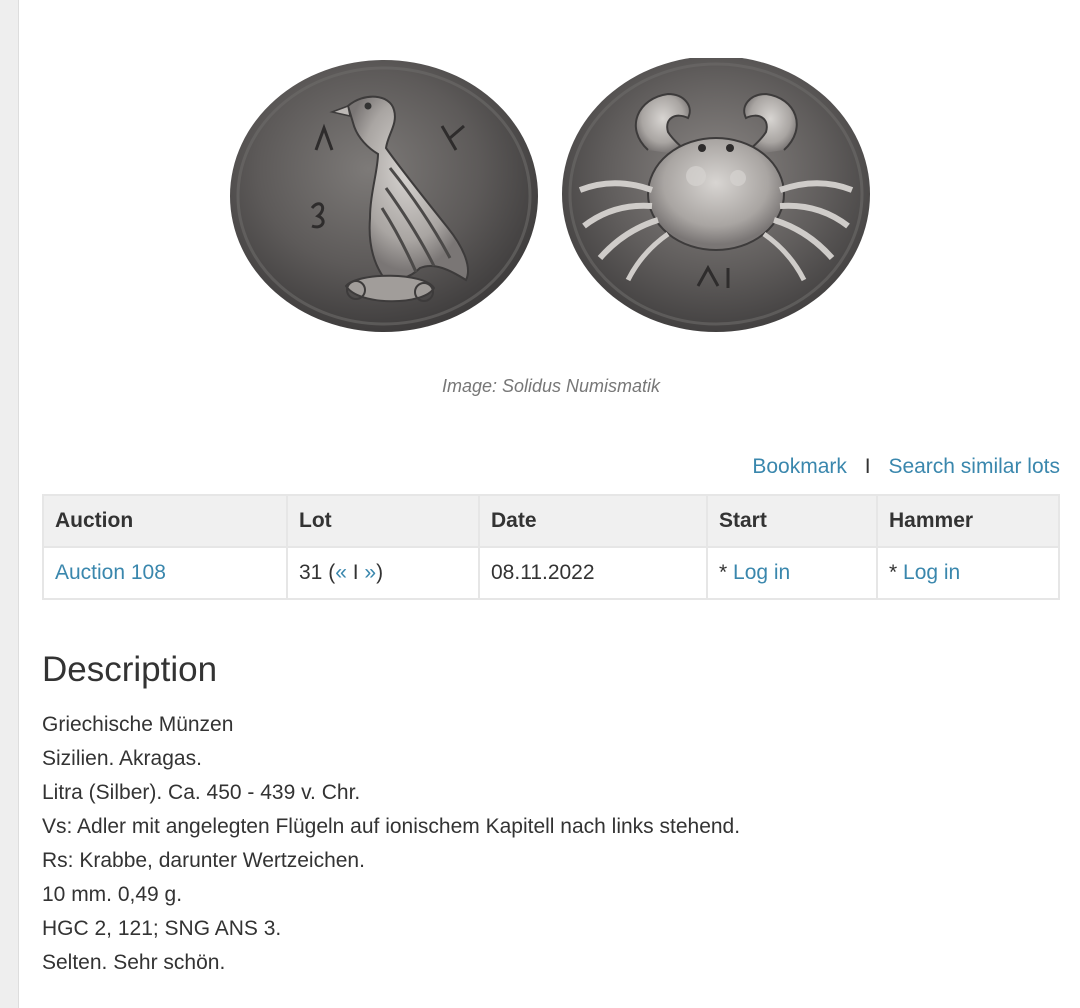 The image size is (1080, 1008). I want to click on coin-reverse-crab, so click(716, 195).